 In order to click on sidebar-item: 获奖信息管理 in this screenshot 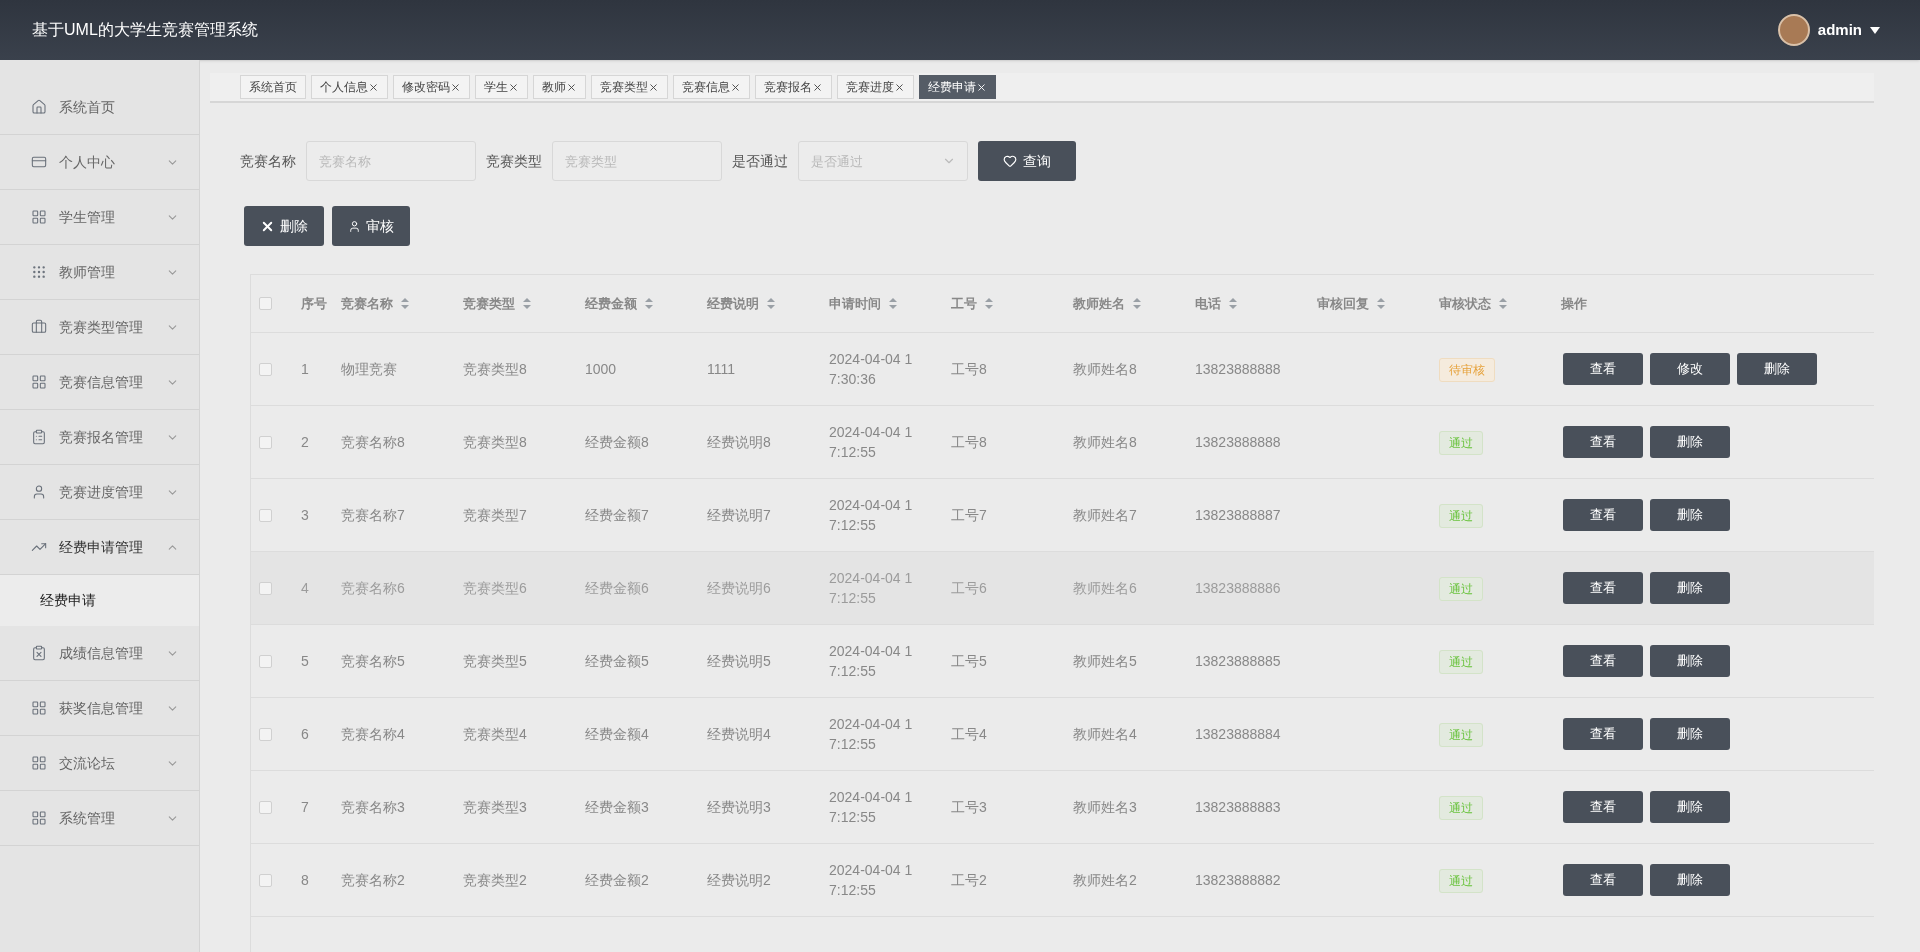, I will do `click(99, 708)`.